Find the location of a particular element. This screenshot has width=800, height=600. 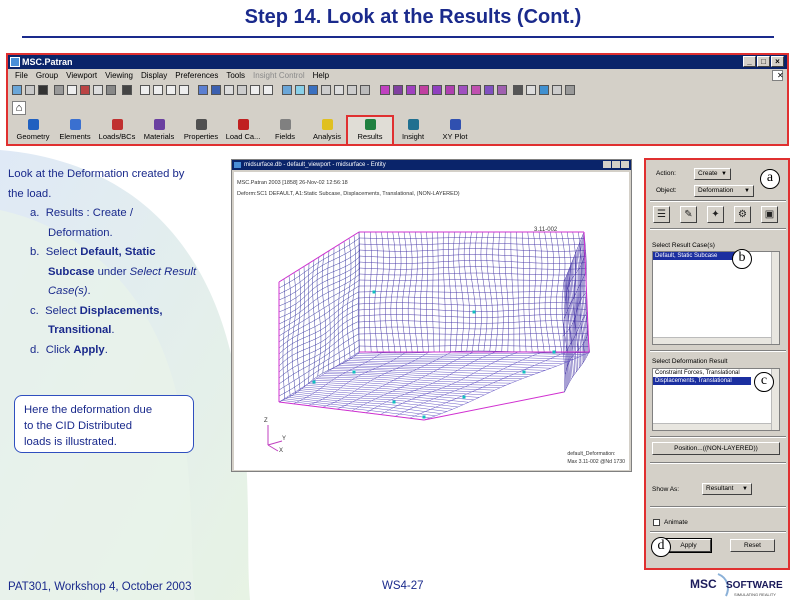

menu-file: File is located at coordinates (21, 76).